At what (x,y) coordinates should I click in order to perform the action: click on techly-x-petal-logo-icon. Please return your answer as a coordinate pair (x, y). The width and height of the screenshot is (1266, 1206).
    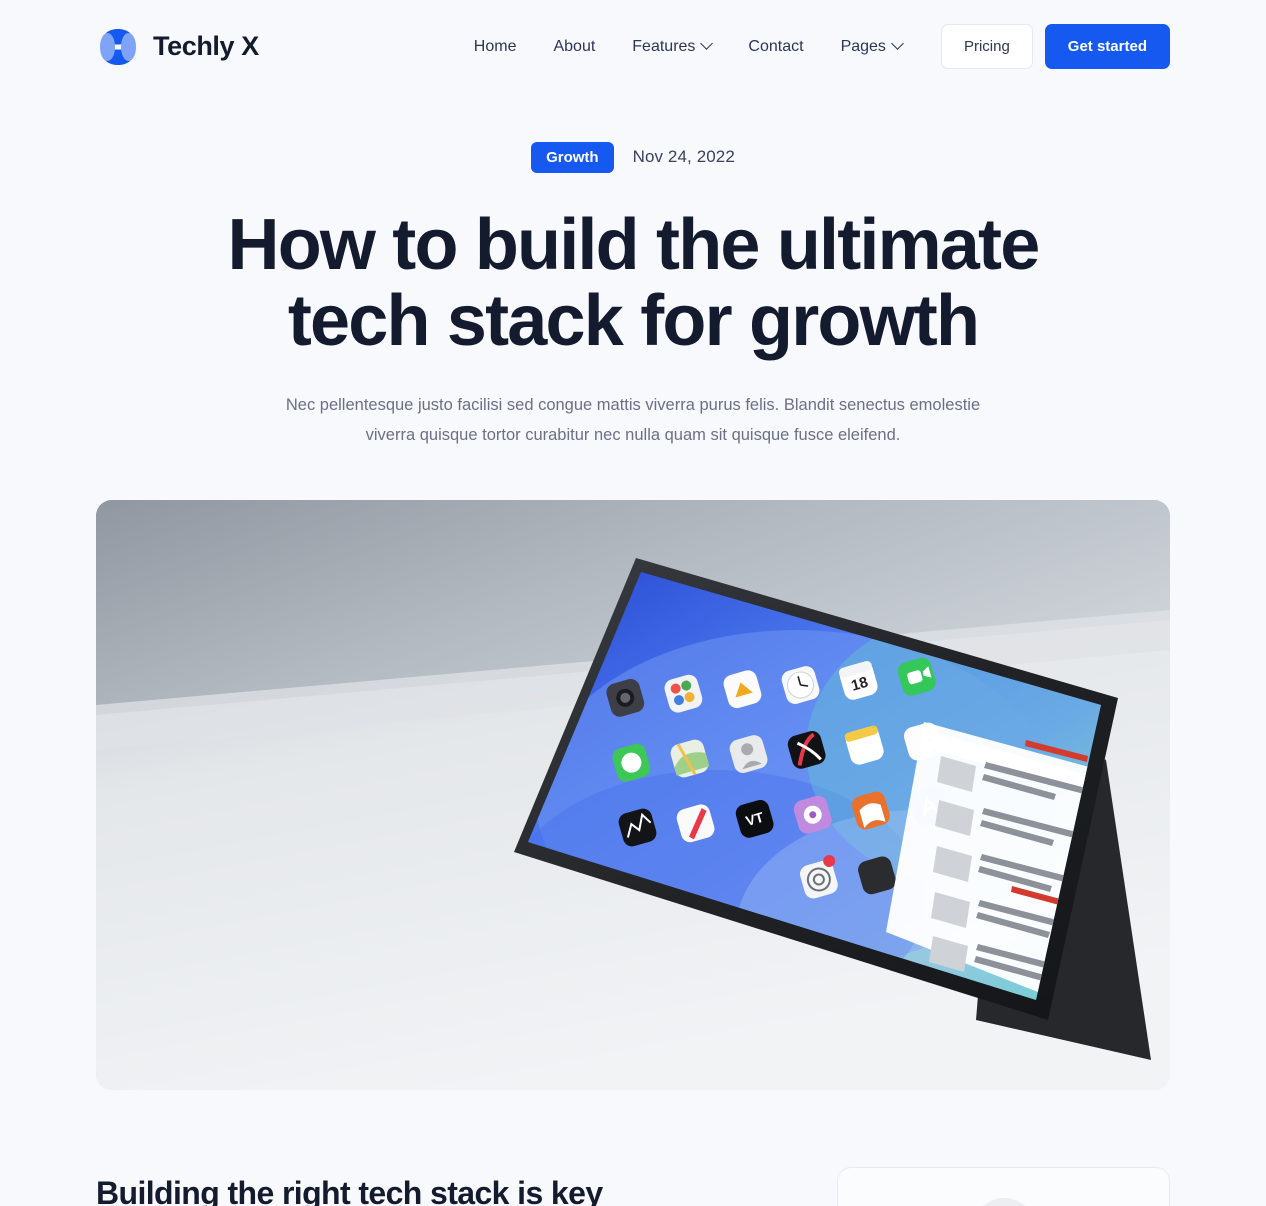
    Looking at the image, I should click on (118, 47).